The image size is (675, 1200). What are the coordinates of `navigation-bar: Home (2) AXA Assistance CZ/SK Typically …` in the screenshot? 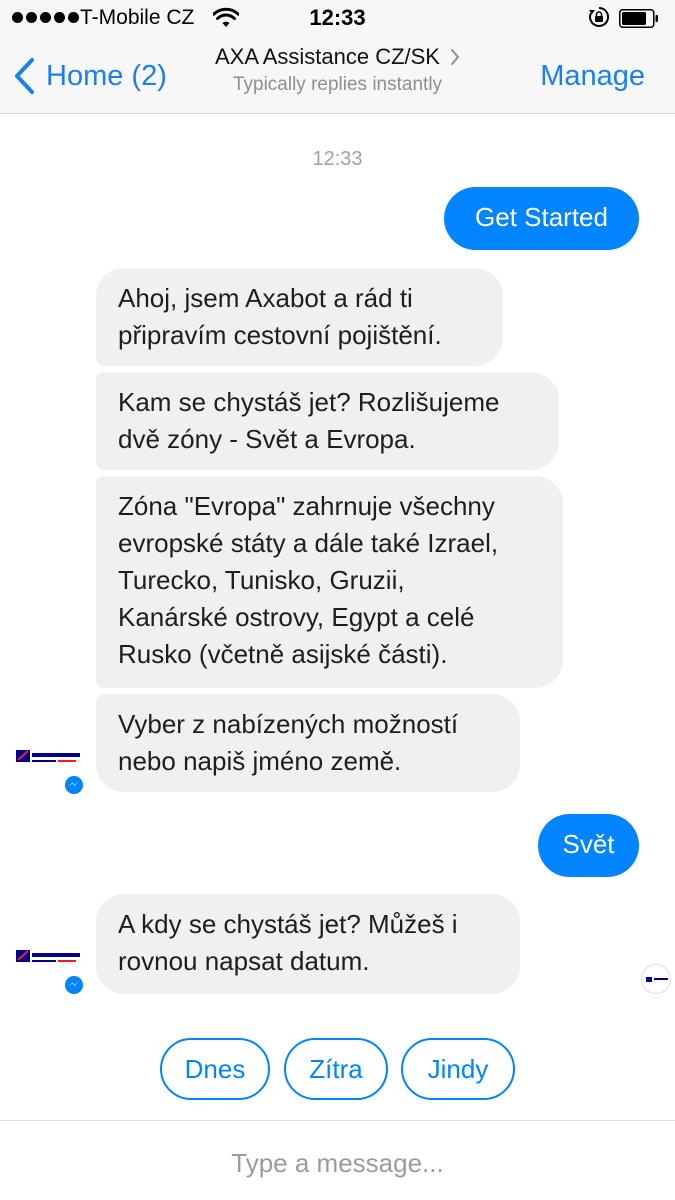 It's located at (337, 76).